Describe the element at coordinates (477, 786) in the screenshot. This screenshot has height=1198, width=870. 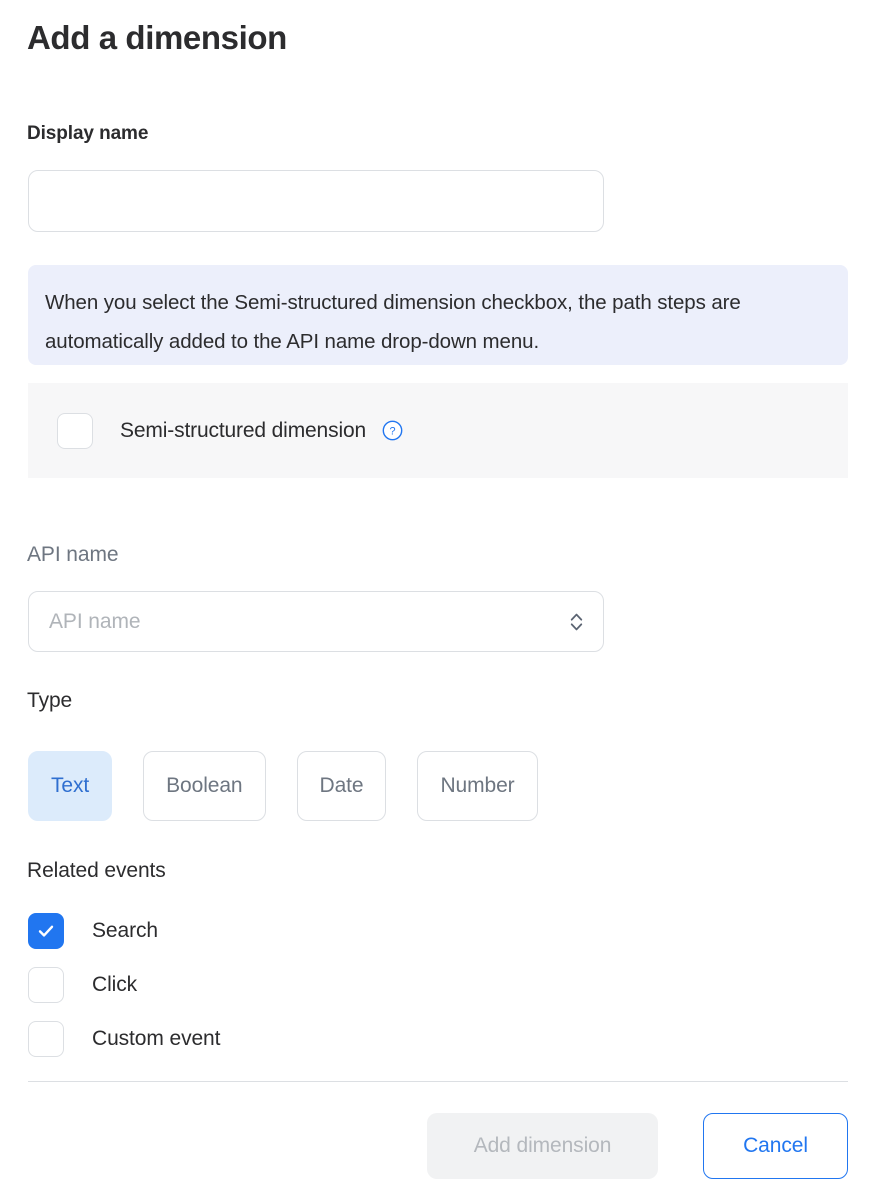
I see `type-option-number: Number` at that location.